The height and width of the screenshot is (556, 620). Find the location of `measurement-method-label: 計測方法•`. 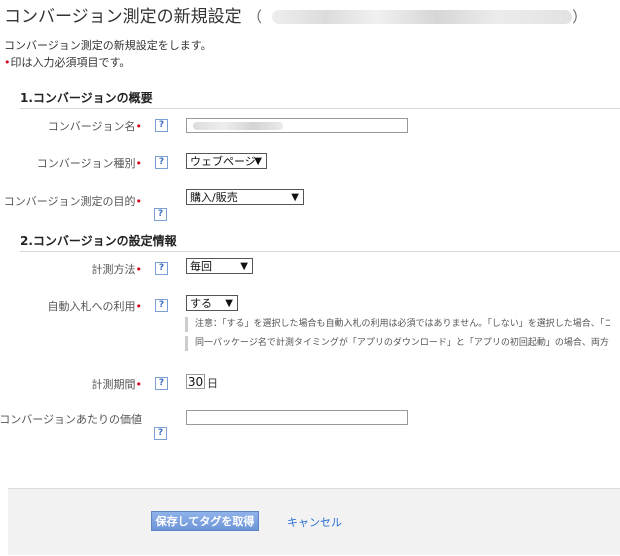

measurement-method-label: 計測方法• is located at coordinates (117, 269).